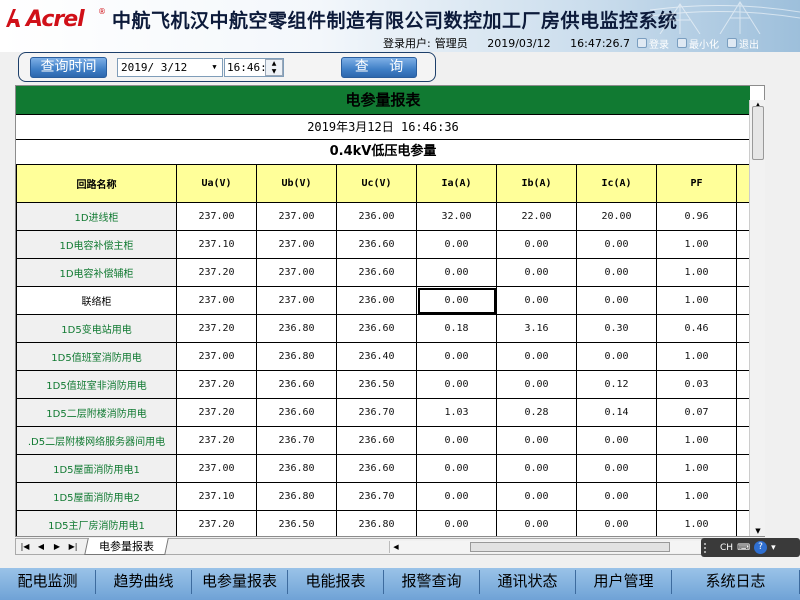 The image size is (800, 600). Describe the element at coordinates (41, 546) in the screenshot. I see `prev-sheet-icon: ◀` at that location.